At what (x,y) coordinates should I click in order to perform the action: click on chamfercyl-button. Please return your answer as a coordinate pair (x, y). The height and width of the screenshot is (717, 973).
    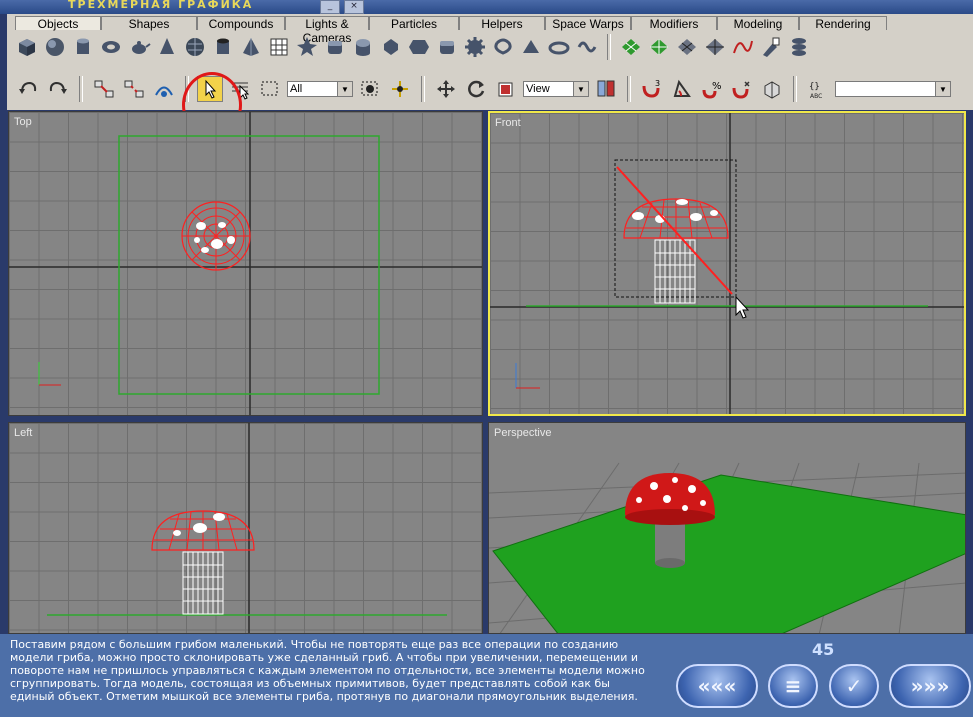
    Looking at the image, I should click on (447, 47).